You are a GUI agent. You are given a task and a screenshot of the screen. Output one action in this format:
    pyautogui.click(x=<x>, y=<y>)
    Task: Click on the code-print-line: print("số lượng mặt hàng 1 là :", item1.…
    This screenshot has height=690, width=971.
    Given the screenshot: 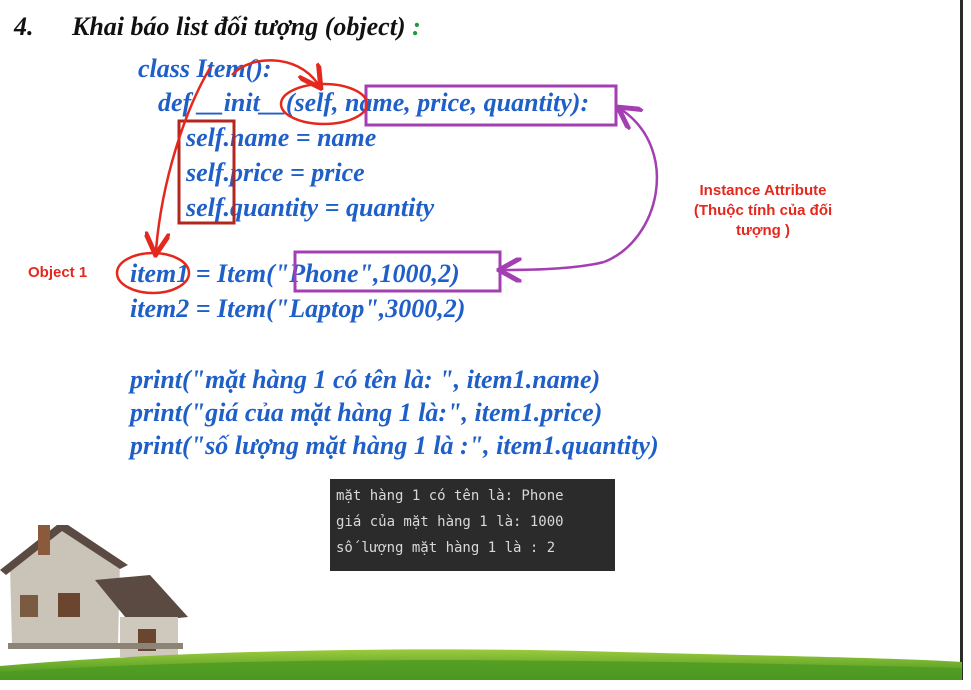 What is the action you would take?
    pyautogui.click(x=394, y=445)
    